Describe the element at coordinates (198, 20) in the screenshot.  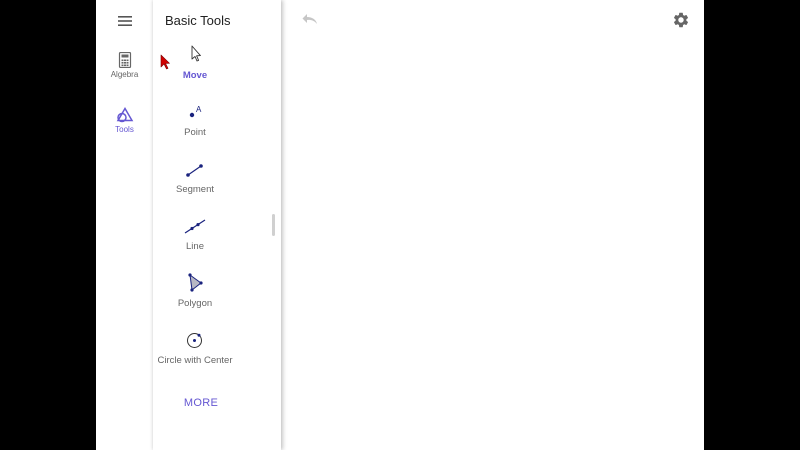
I see `panel-title: Basic Tools` at that location.